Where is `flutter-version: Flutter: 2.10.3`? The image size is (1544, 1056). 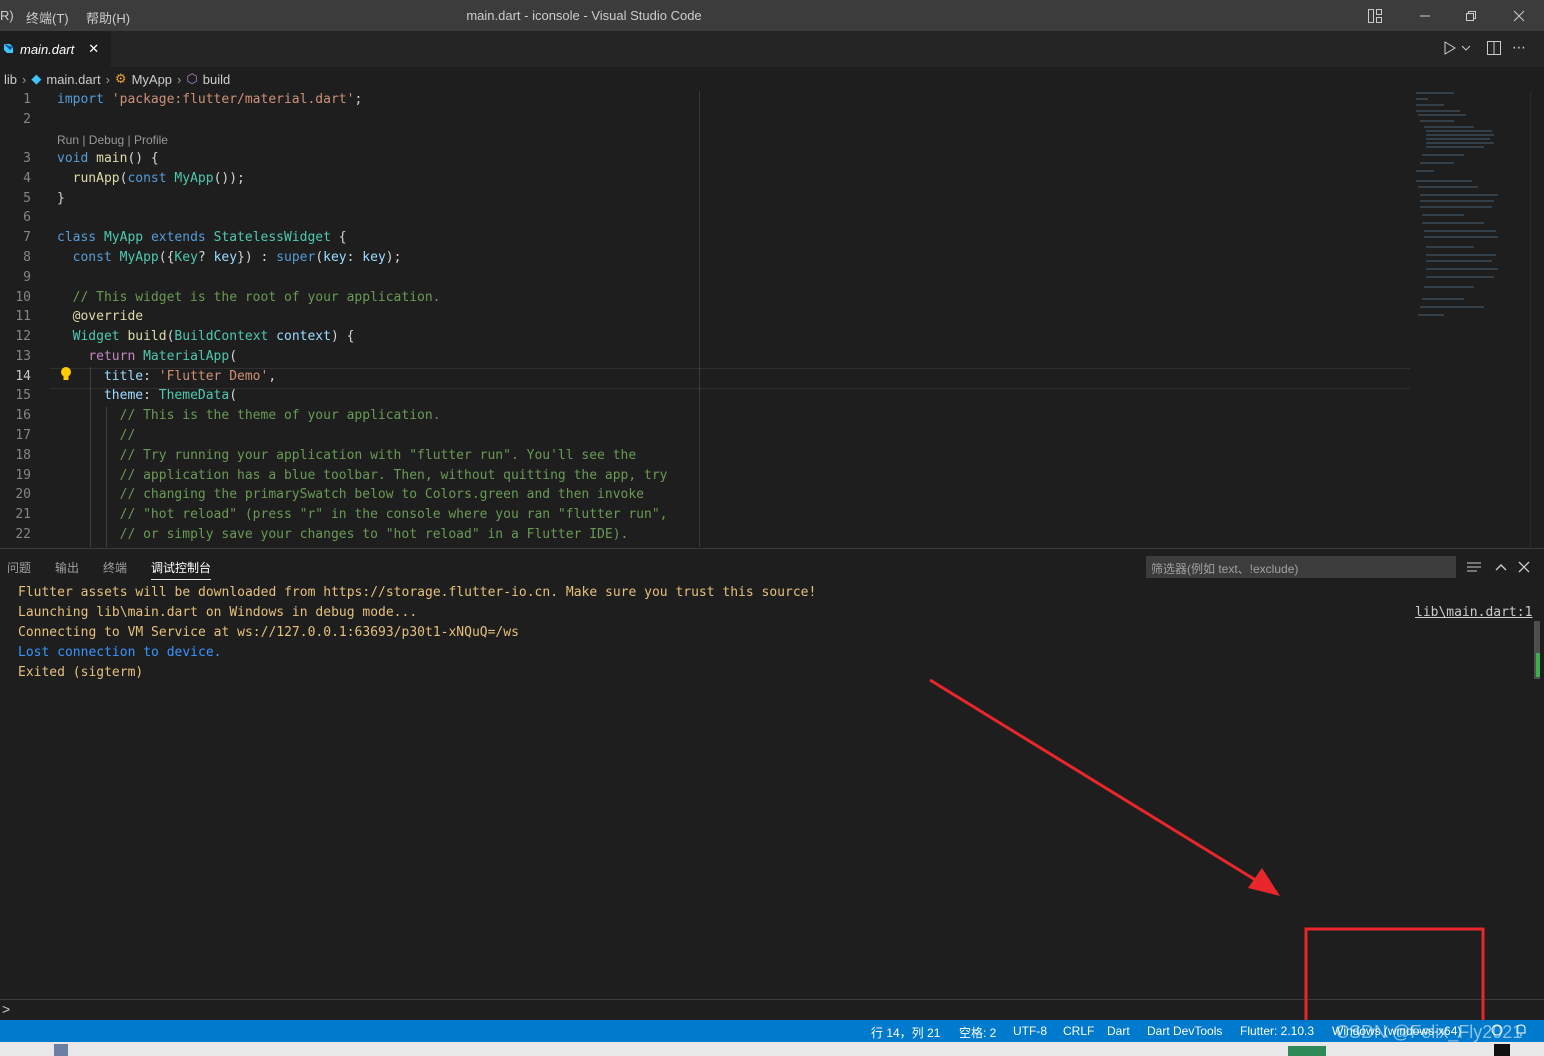
flutter-version: Flutter: 2.10.3 is located at coordinates (1277, 1031).